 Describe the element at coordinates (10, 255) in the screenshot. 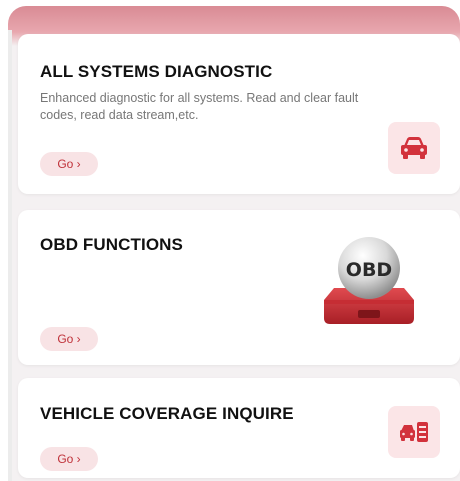

I see `frame-left-edge` at that location.